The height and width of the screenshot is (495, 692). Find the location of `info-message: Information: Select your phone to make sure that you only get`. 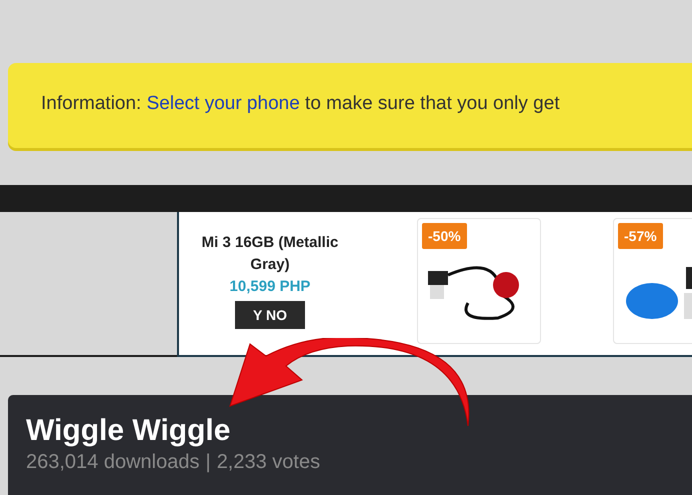

info-message: Information: Select your phone to make sure that you only get is located at coordinates (300, 103).